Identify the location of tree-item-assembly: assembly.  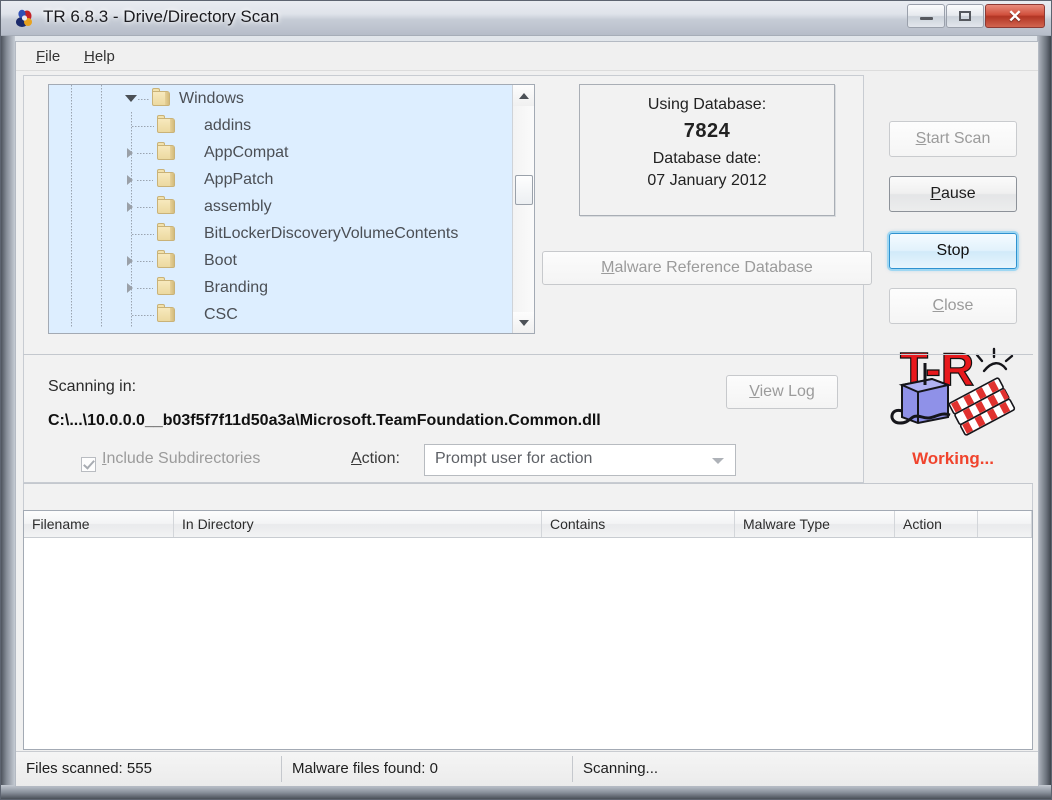
(280, 206).